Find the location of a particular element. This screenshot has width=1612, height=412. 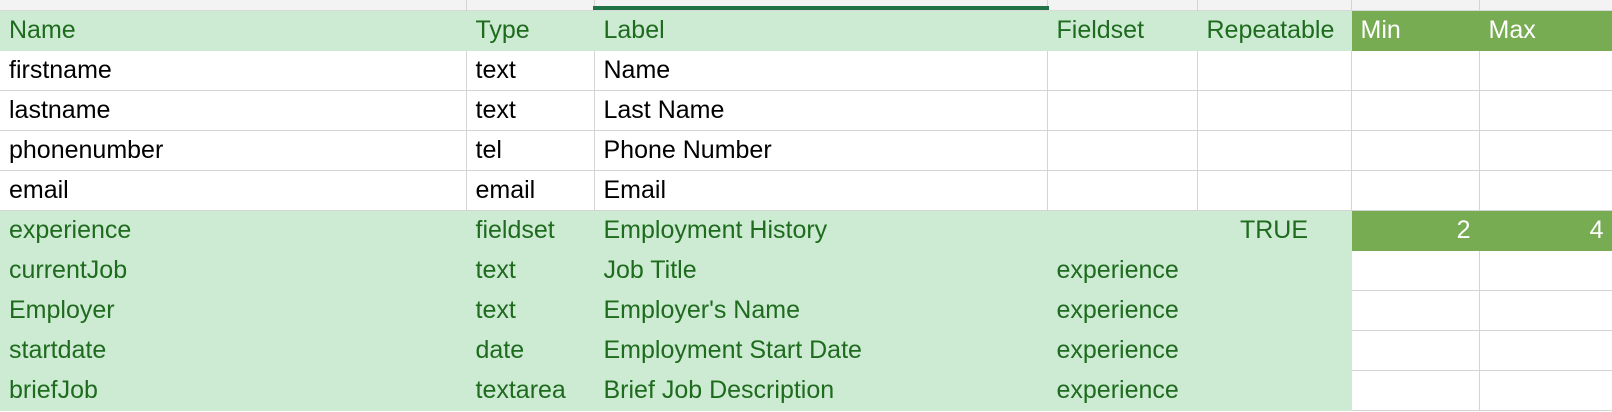

cell-type: date is located at coordinates (530, 350).